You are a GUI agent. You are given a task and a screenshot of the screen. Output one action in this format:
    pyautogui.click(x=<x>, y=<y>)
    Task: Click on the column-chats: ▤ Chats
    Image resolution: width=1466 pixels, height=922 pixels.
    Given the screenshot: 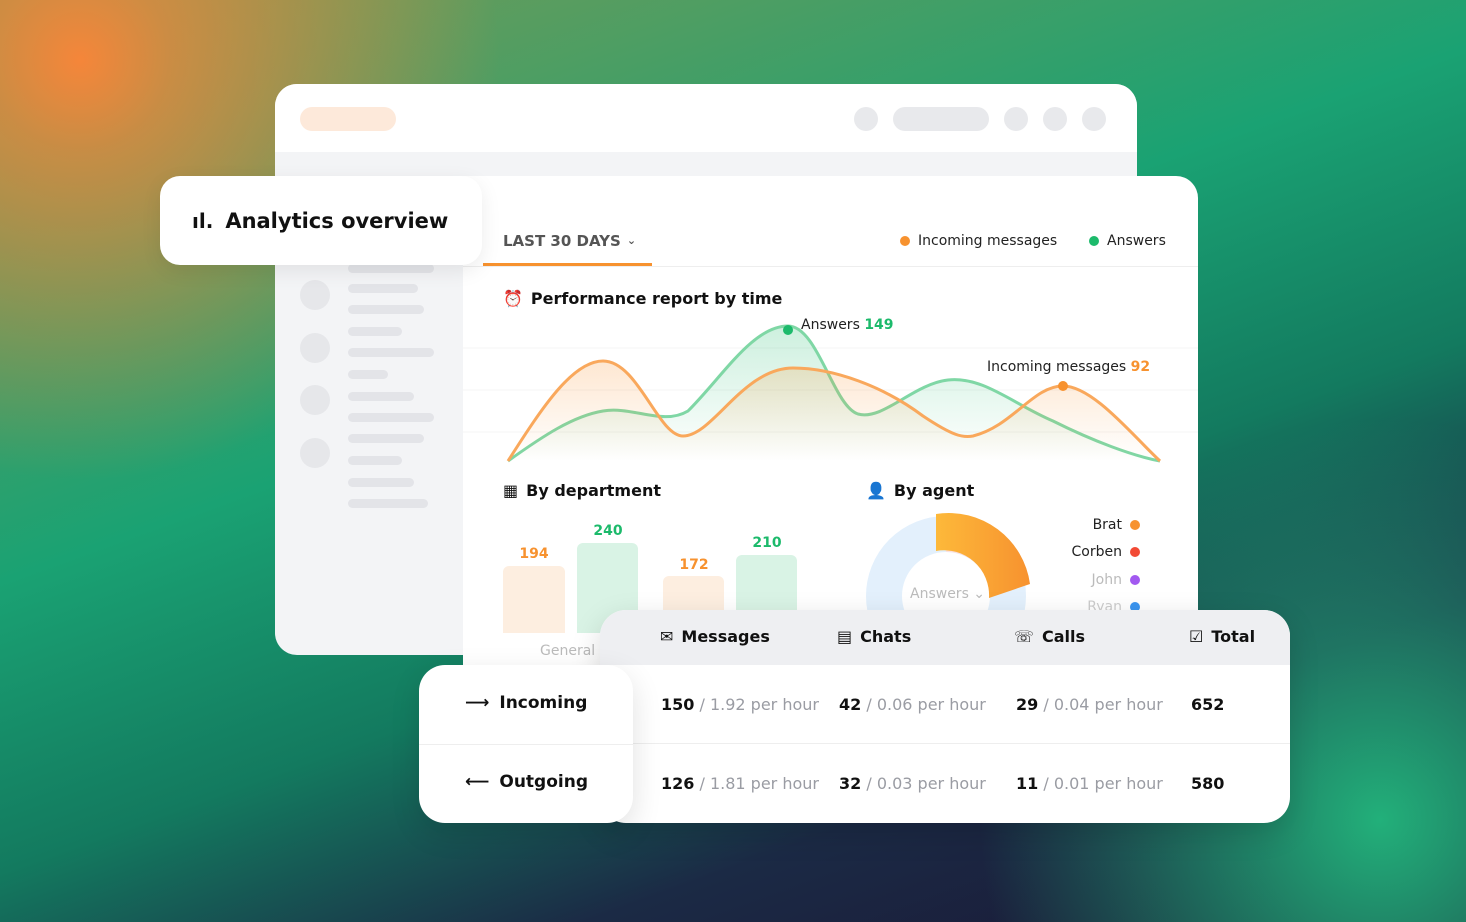 What is the action you would take?
    pyautogui.click(x=874, y=636)
    